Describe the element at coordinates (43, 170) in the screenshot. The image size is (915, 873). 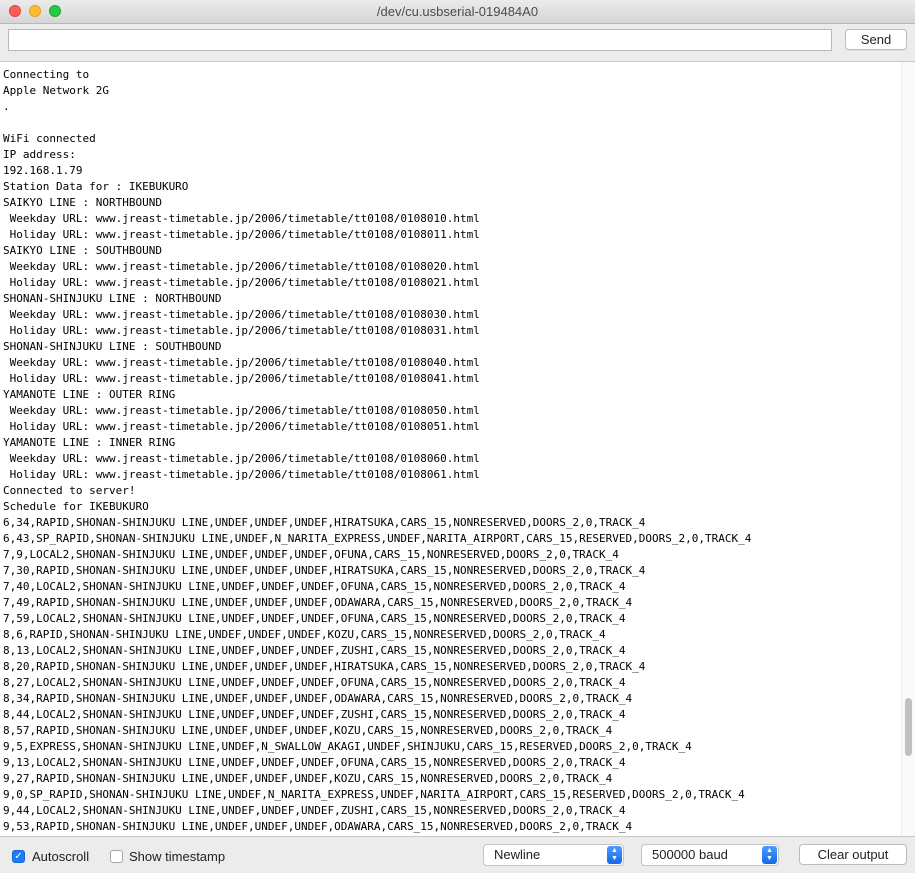
I see `serial-line: 192.168.1.79` at that location.